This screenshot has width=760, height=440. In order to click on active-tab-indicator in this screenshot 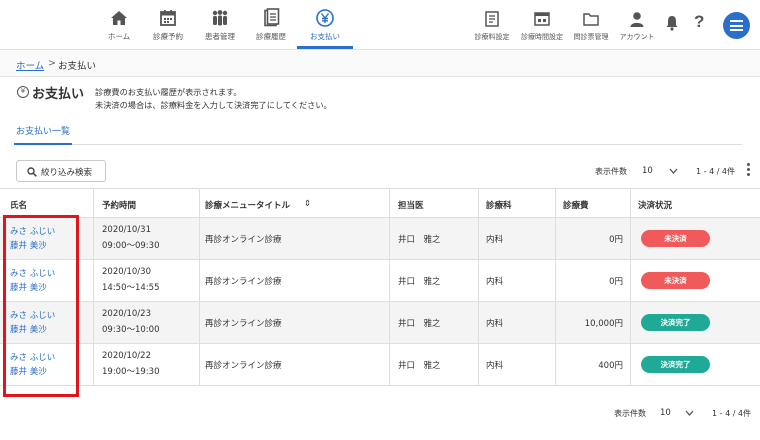, I will do `click(325, 47)`.